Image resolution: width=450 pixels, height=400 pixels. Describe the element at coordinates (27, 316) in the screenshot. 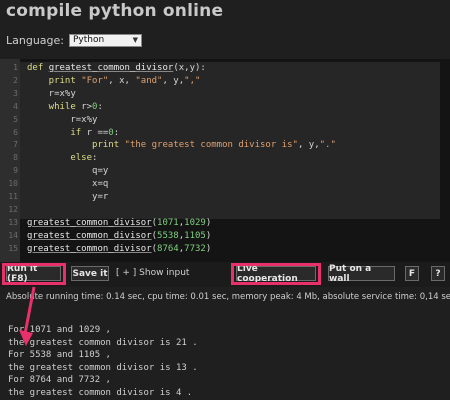

I see `pointer-arrow-icon` at that location.